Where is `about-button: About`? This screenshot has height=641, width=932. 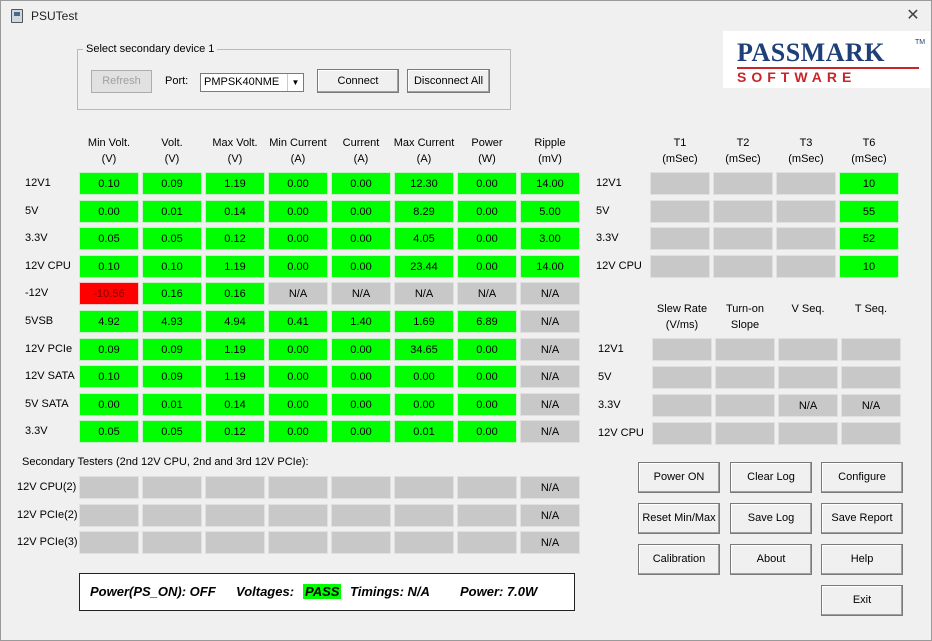 about-button: About is located at coordinates (771, 559).